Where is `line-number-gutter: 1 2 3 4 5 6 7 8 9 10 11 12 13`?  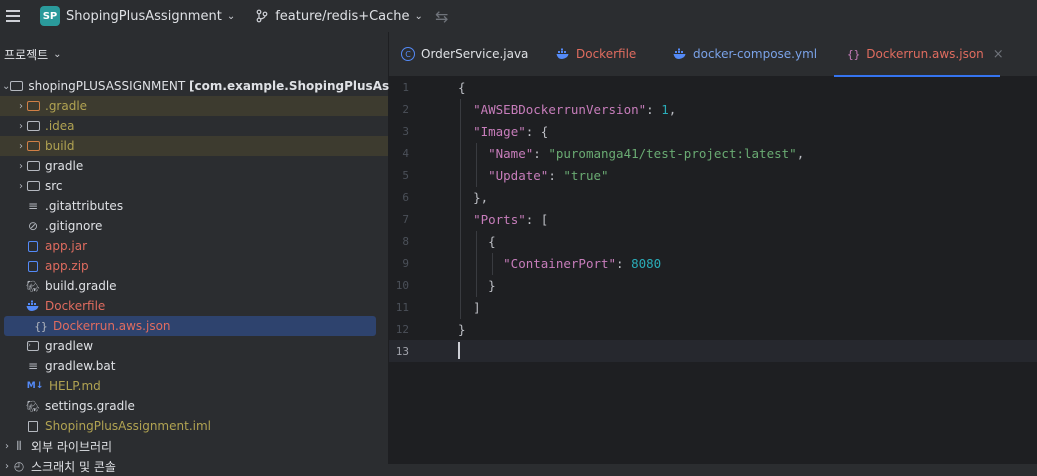 line-number-gutter: 1 2 3 4 5 6 7 8 9 10 11 12 13 is located at coordinates (413, 270).